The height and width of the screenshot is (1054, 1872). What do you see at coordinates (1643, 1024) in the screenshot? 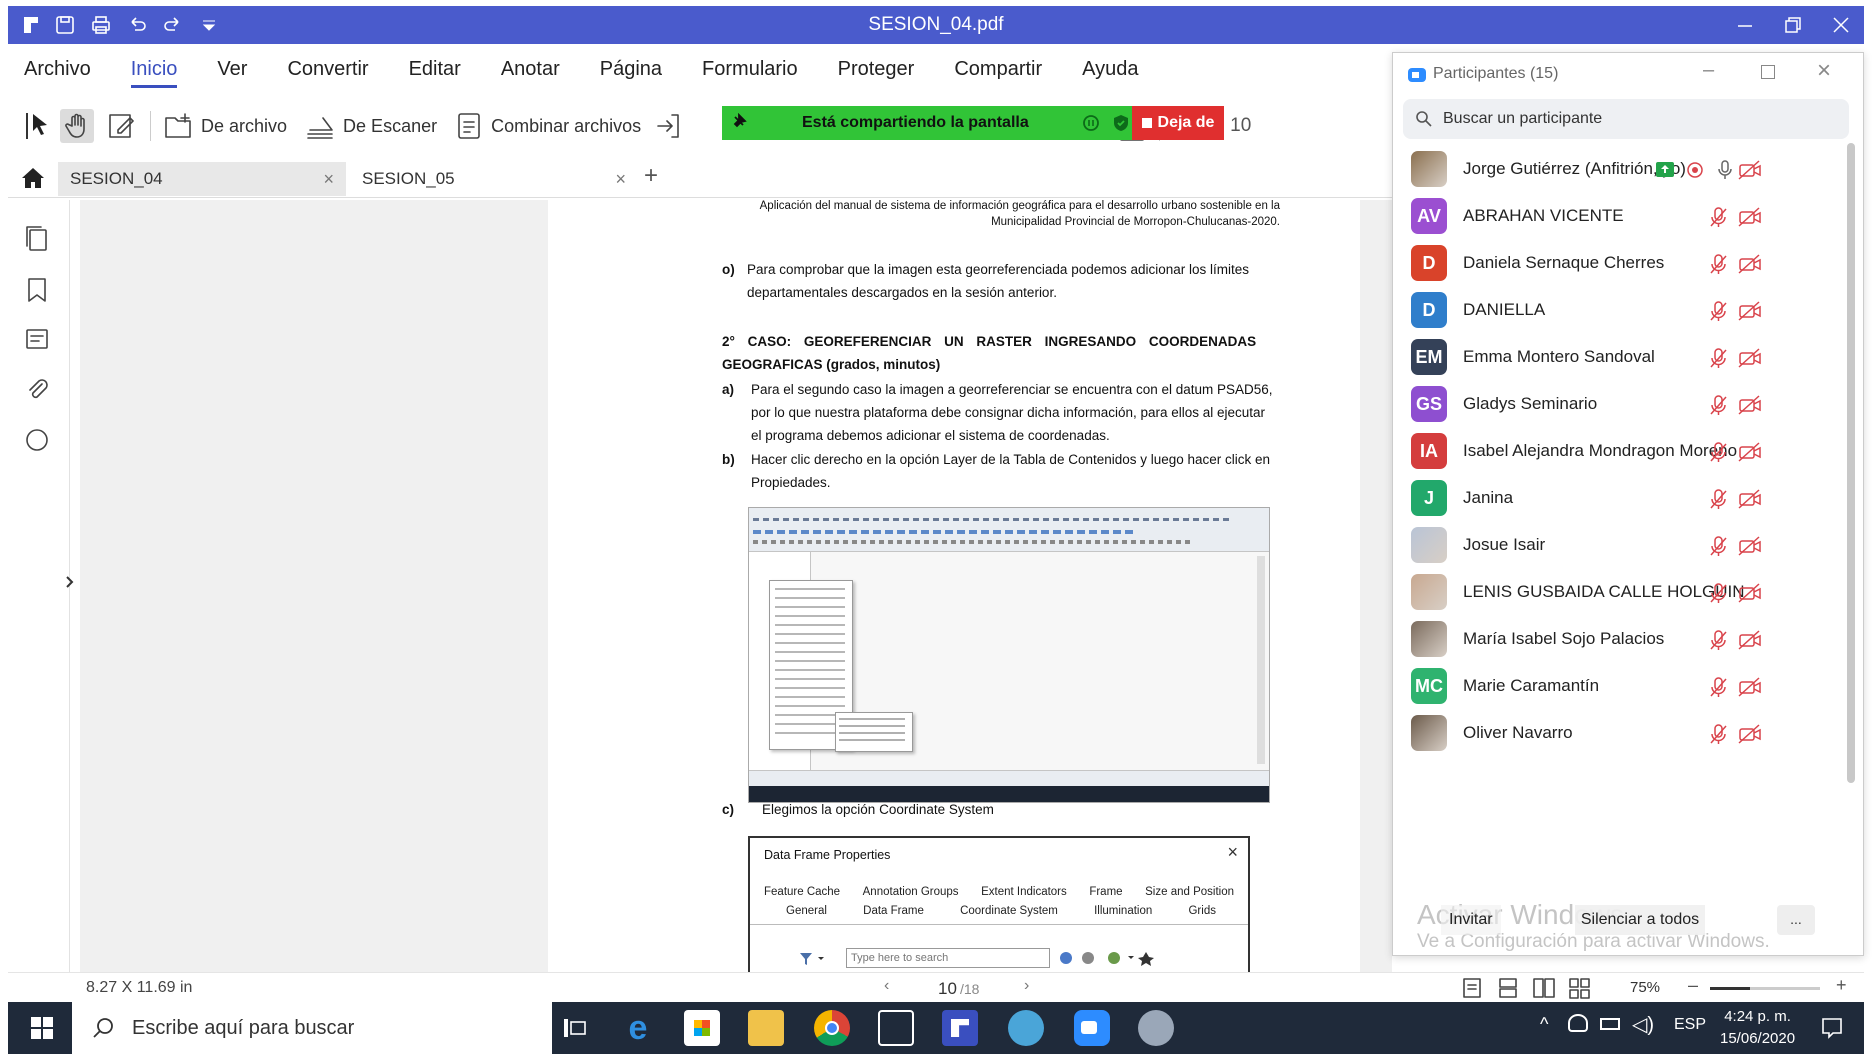
I see `volume-icon: ◁)` at bounding box center [1643, 1024].